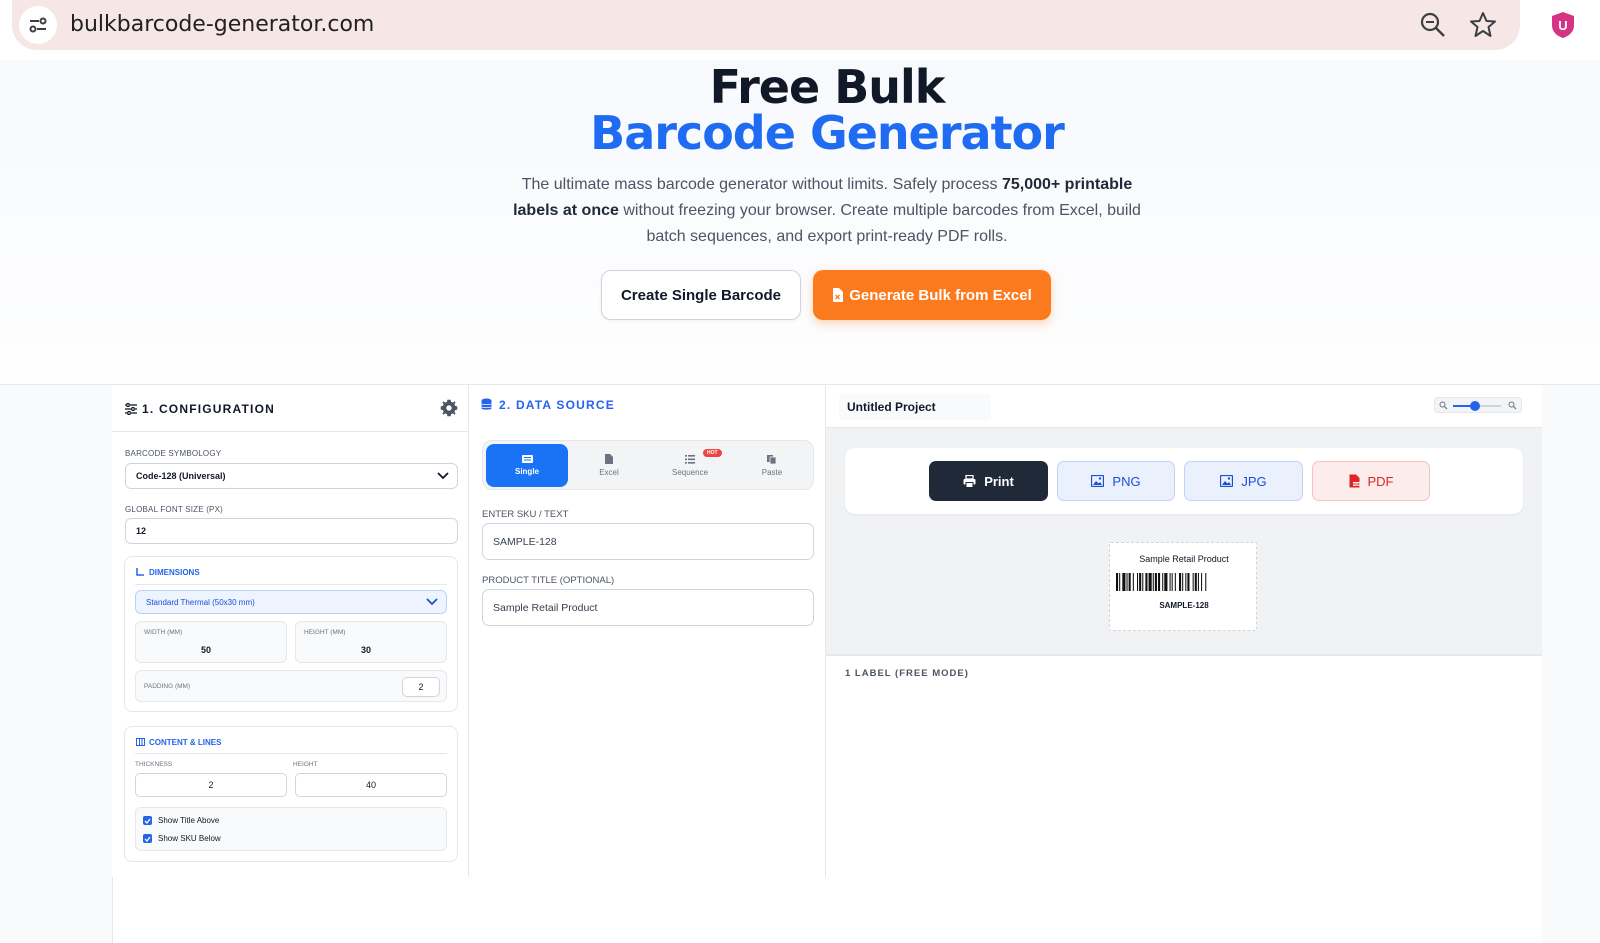 This screenshot has width=1600, height=943. I want to click on project-name-input: Untitled Project, so click(915, 407).